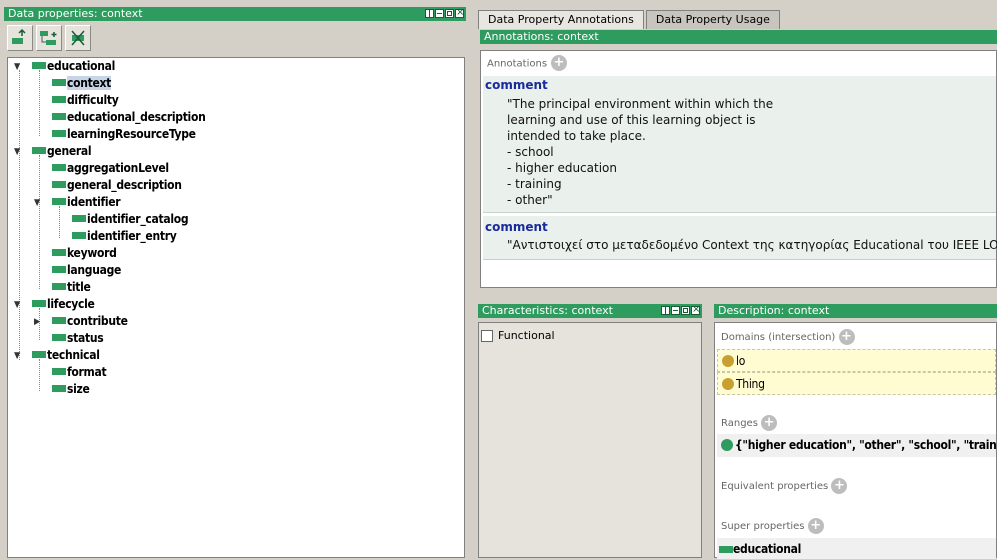 The height and width of the screenshot is (560, 997). Describe the element at coordinates (561, 19) in the screenshot. I see `tab-data-property-annotations: Data Property Annotations` at that location.